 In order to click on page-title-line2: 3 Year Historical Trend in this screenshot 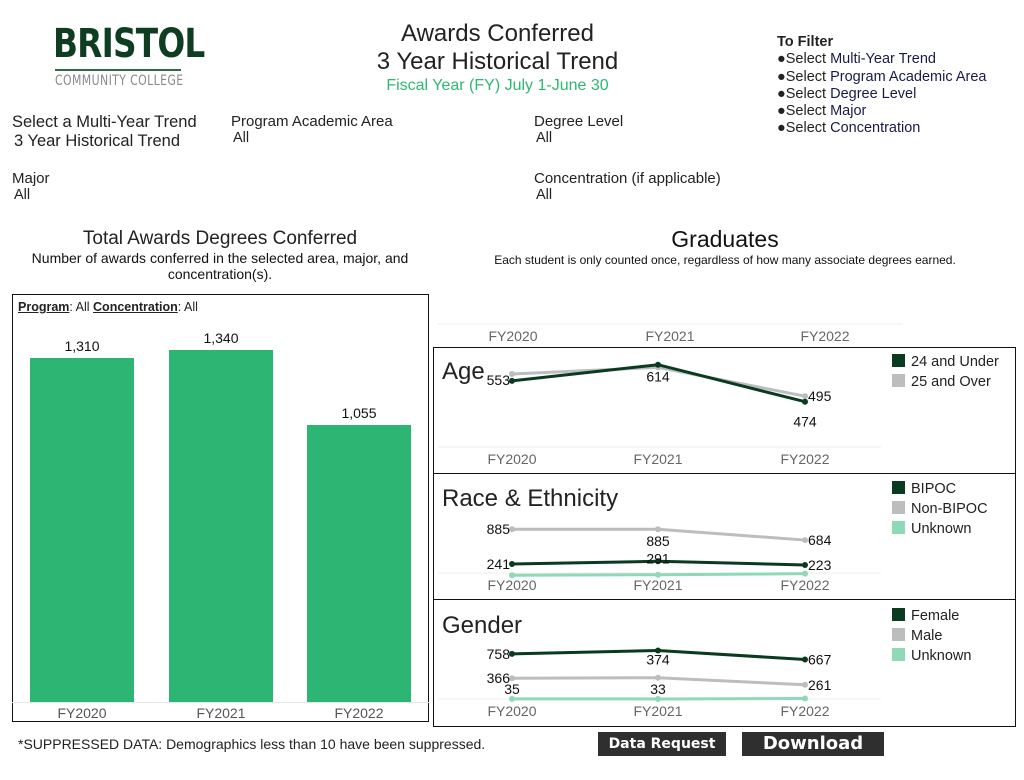, I will do `click(497, 61)`.